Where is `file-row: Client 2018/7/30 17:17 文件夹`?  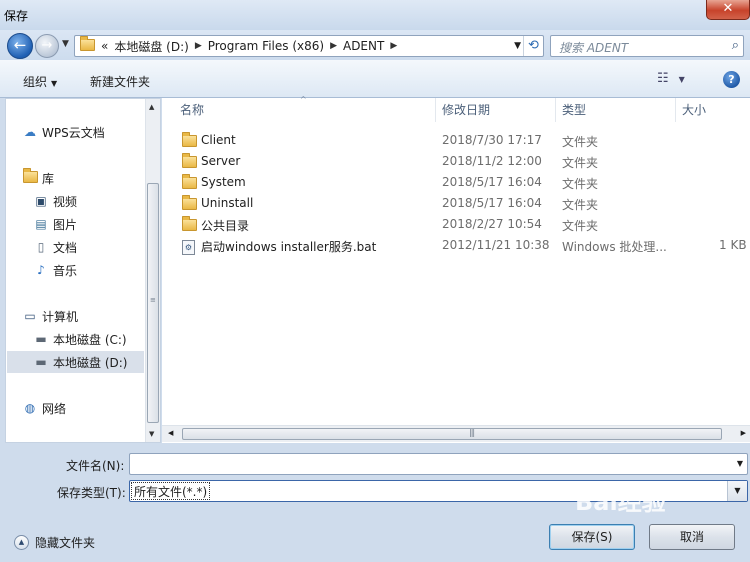 file-row: Client 2018/7/30 17:17 文件夹 is located at coordinates (456, 140).